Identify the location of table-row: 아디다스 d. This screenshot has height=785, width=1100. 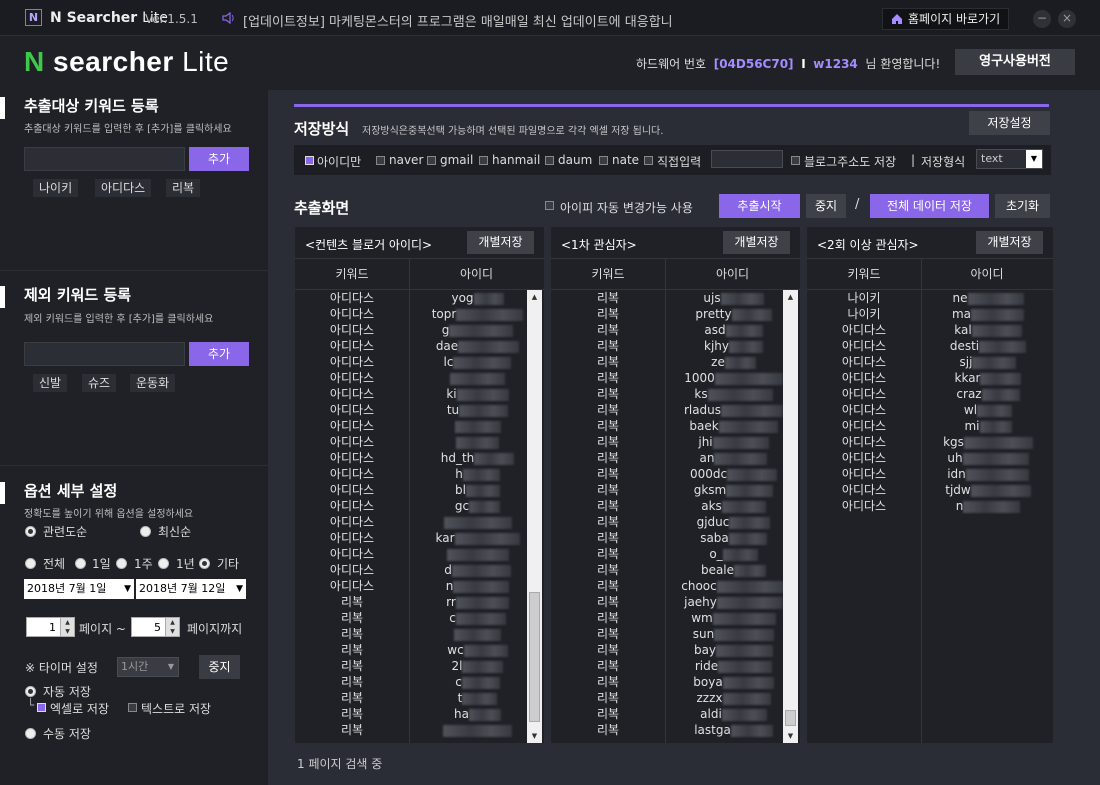
(419, 570).